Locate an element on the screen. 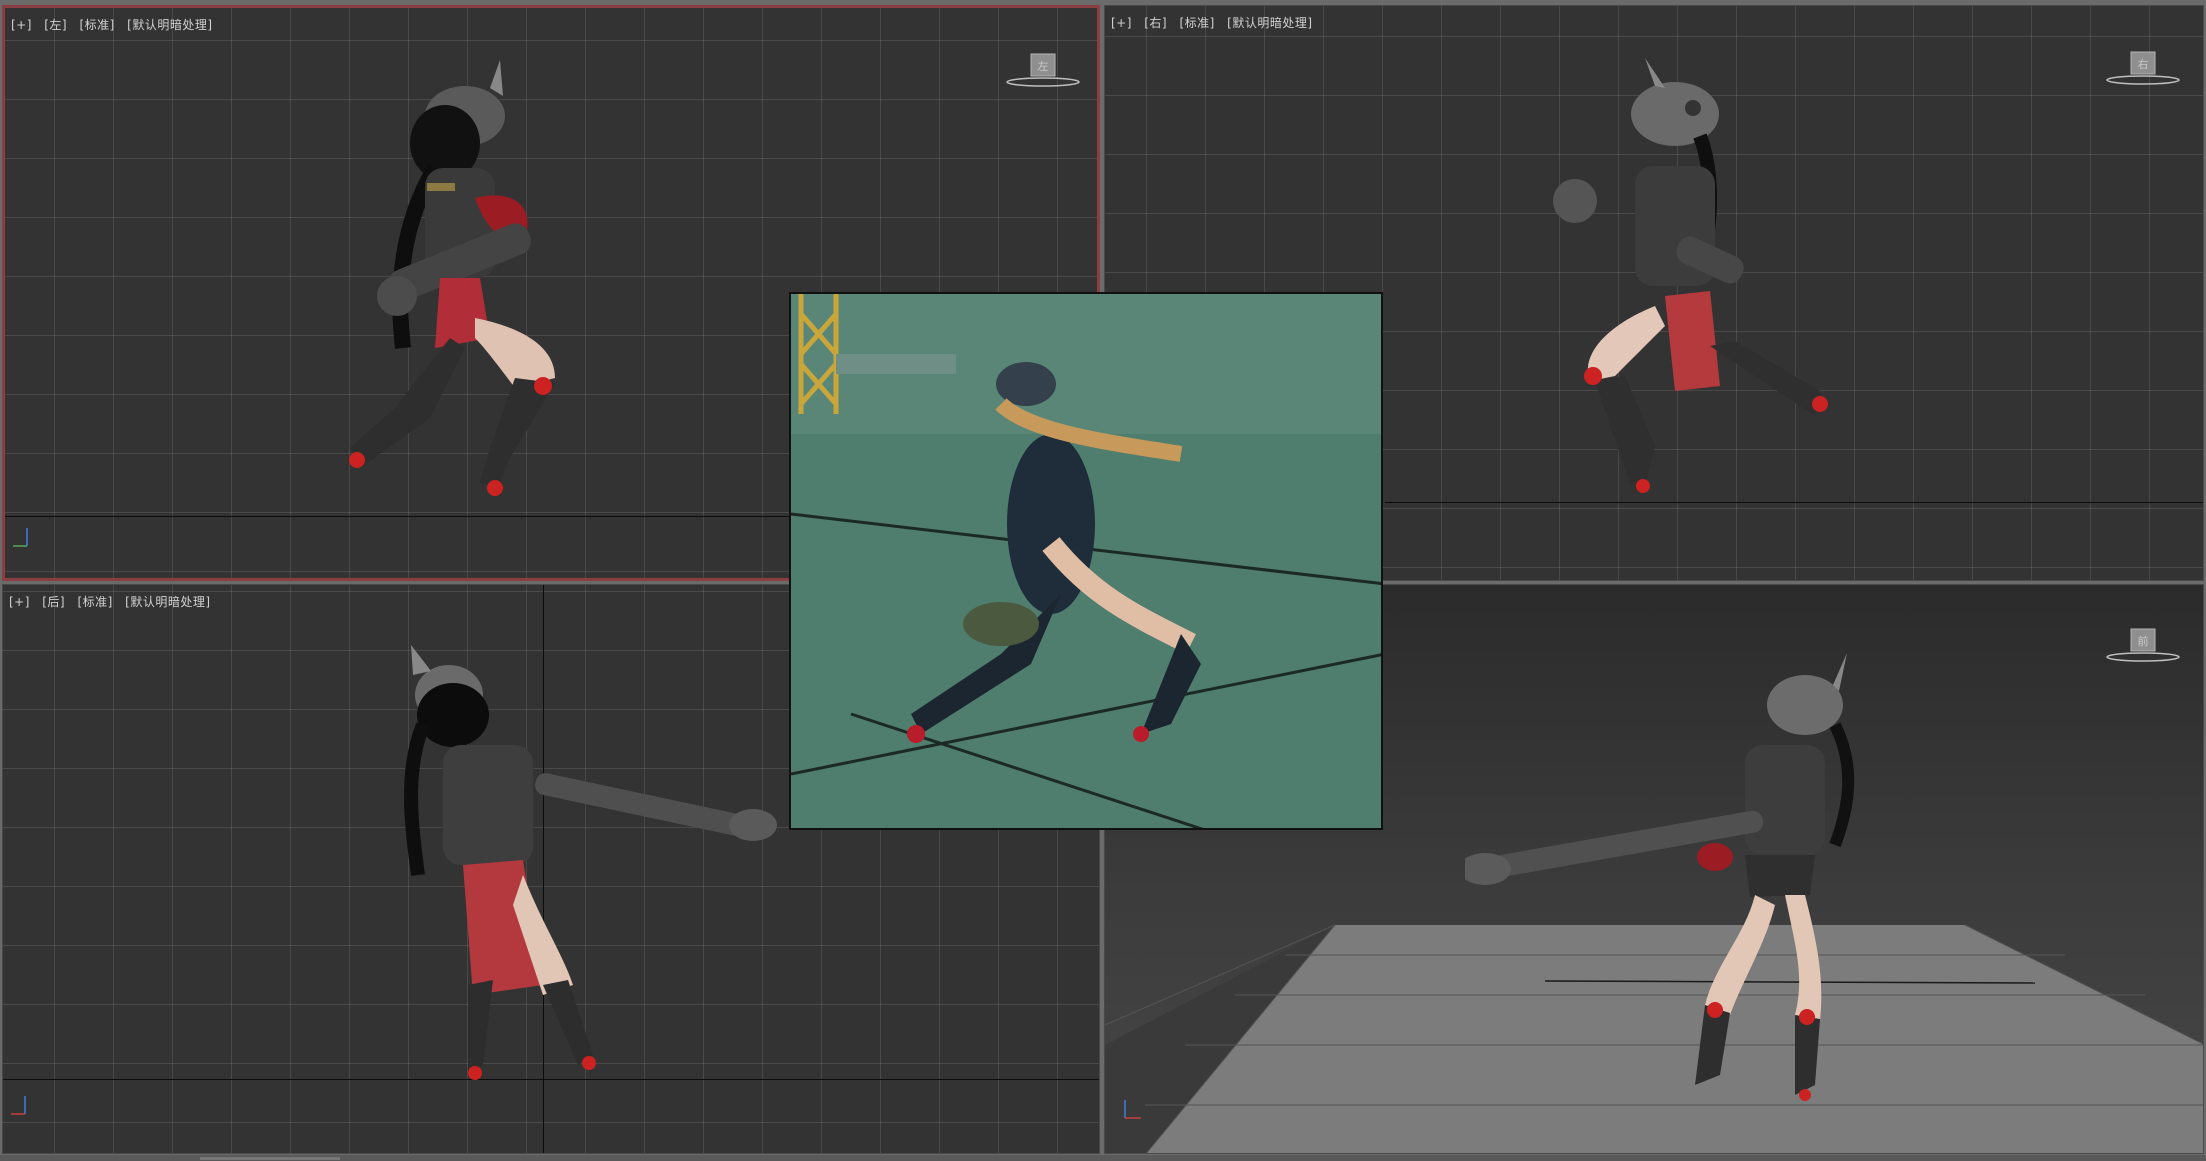 The height and width of the screenshot is (1161, 2206). reference-video-image is located at coordinates (1086, 561).